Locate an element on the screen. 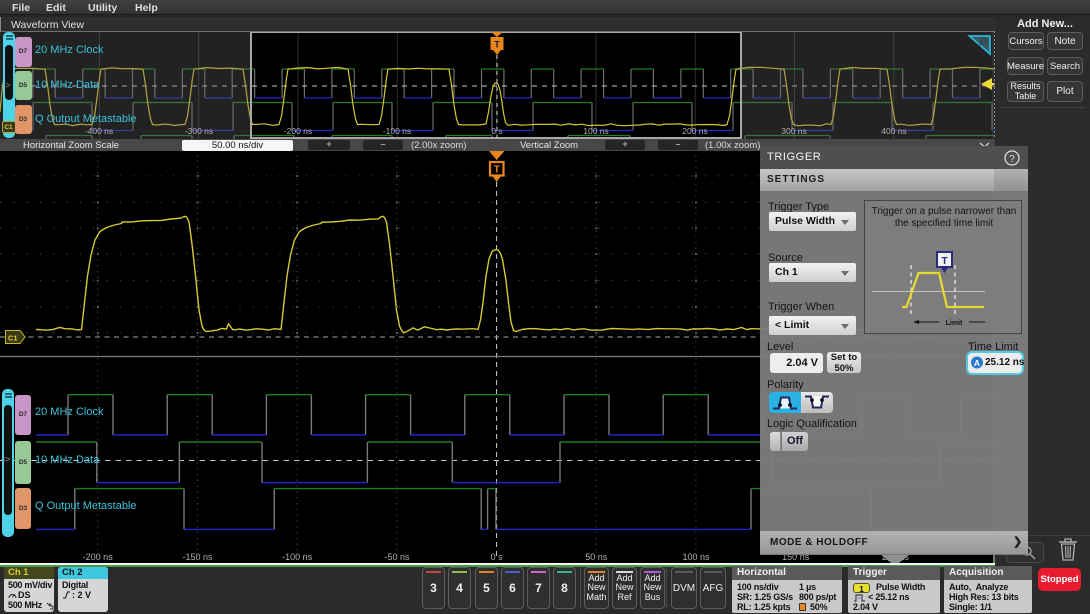  svg-text: A is located at coordinates (977, 363).